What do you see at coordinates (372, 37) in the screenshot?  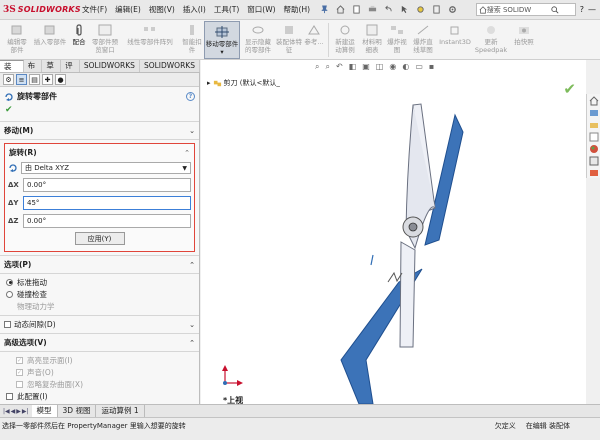 I see `bill-of-materials-button: 材料明 细表` at bounding box center [372, 37].